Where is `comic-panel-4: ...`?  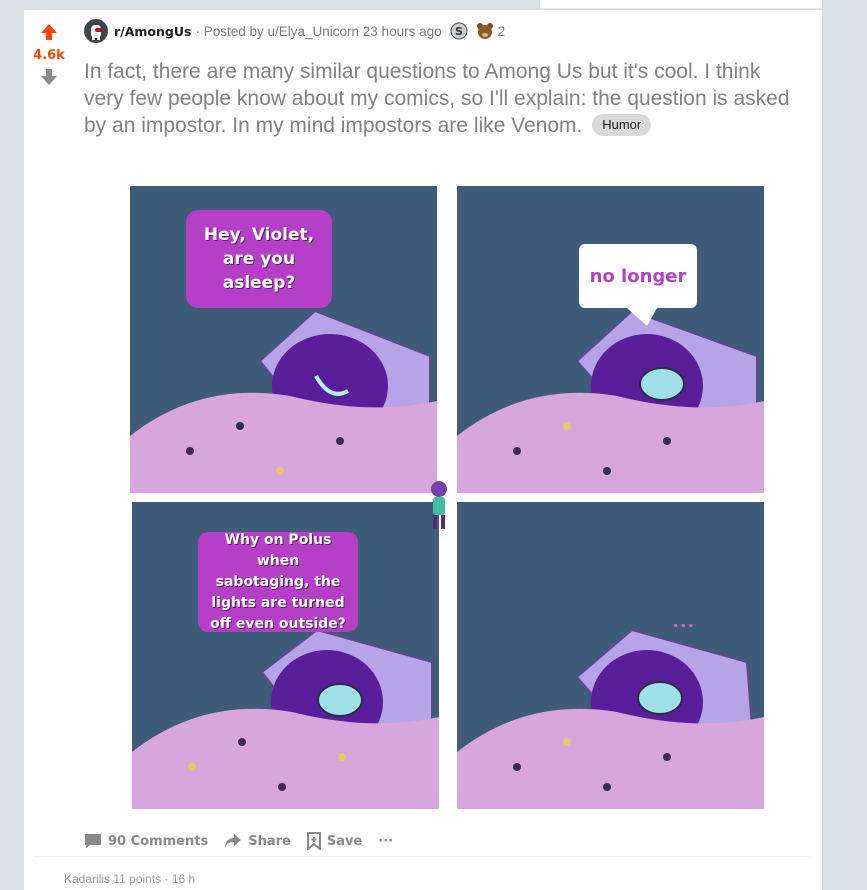 comic-panel-4: ... is located at coordinates (610, 655).